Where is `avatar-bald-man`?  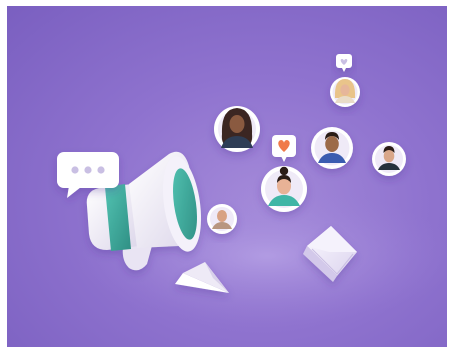 avatar-bald-man is located at coordinates (222, 219).